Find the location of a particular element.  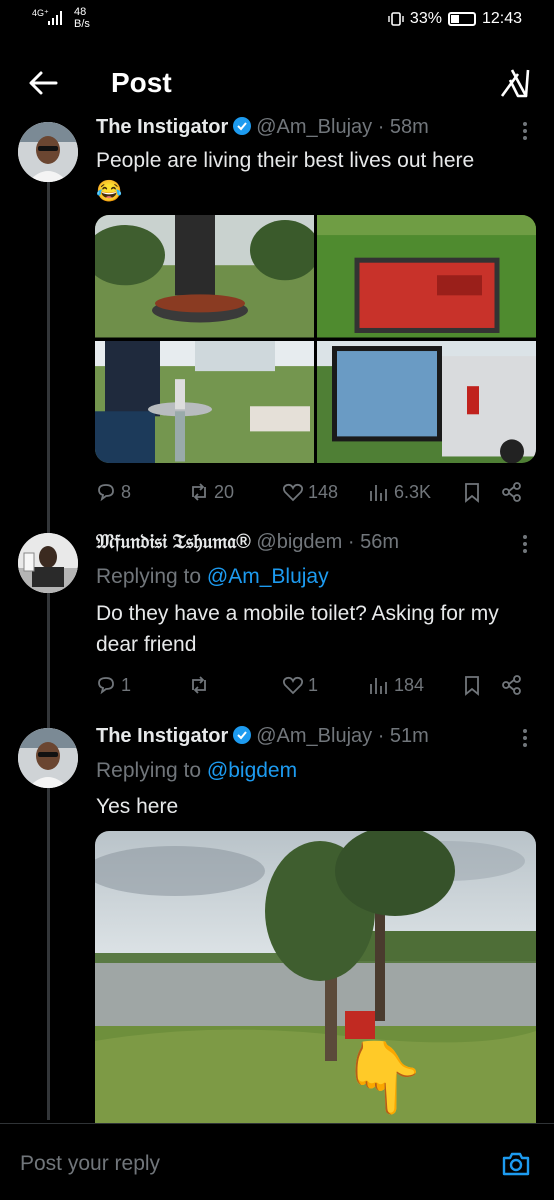

like-button: 148 is located at coordinates (310, 492).